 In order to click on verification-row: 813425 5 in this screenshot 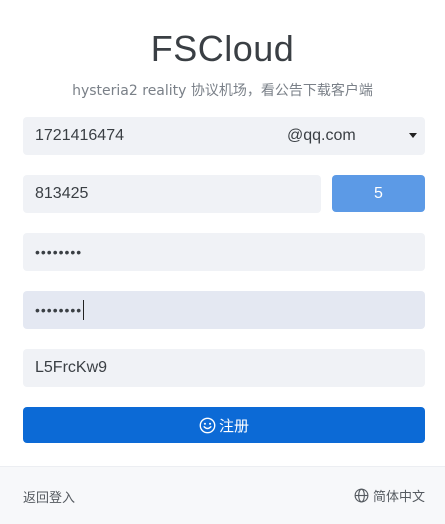, I will do `click(224, 194)`.